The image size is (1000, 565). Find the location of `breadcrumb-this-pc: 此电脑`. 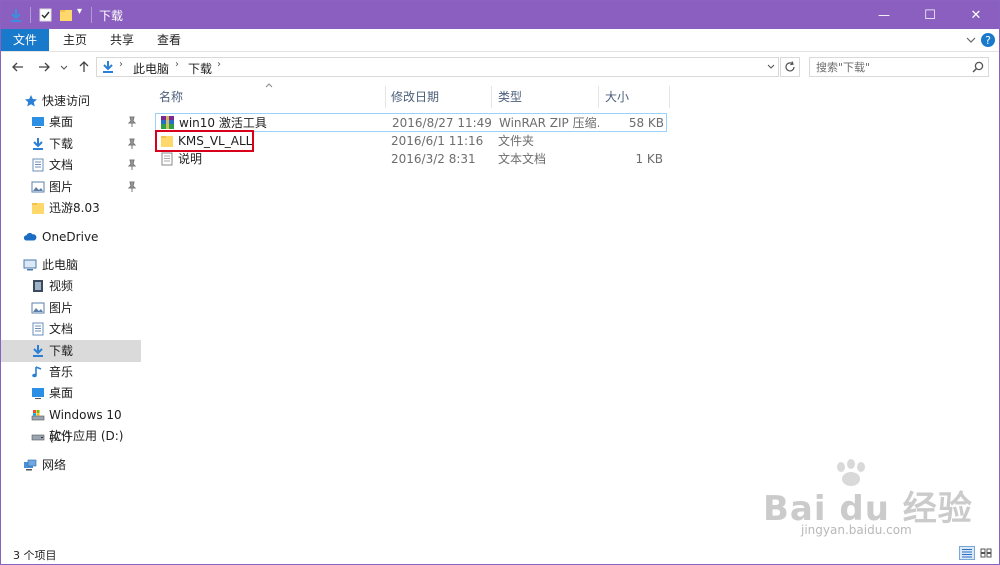

breadcrumb-this-pc: 此电脑 is located at coordinates (151, 68).